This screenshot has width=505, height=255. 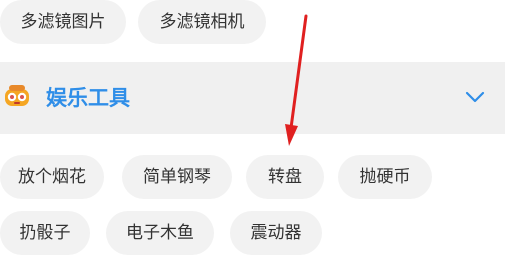 I want to click on section-title: 娱乐工具, so click(x=88, y=98).